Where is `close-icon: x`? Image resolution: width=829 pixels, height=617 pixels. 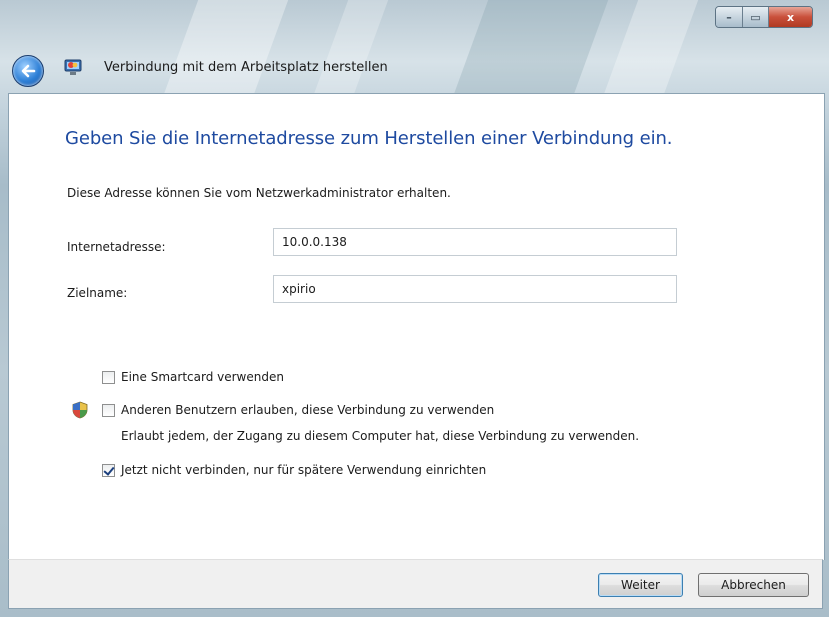
close-icon: x is located at coordinates (790, 17).